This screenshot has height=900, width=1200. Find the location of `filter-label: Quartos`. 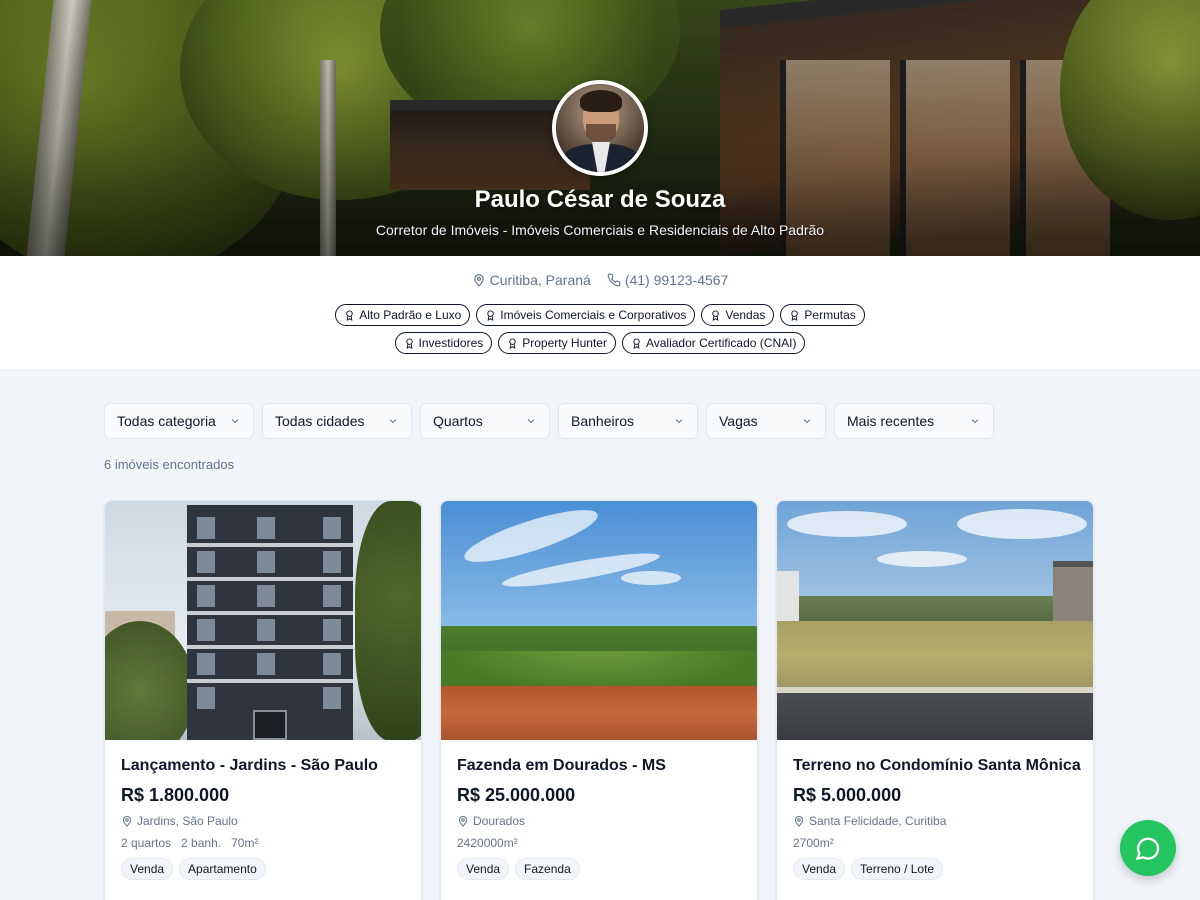

filter-label: Quartos is located at coordinates (458, 421).